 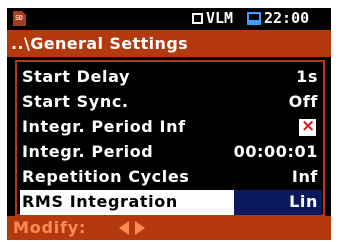 I want to click on setting-repetition-cycles: Repetition Cycles Inf, so click(x=171, y=177).